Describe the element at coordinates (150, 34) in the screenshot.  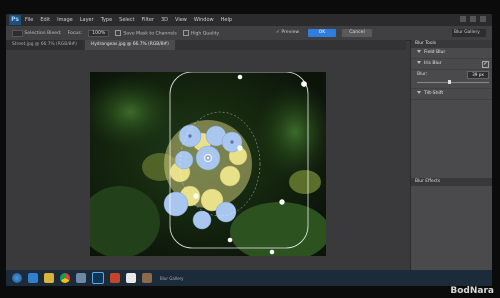
I see `save-mask-label: Save Mask to Channels` at that location.